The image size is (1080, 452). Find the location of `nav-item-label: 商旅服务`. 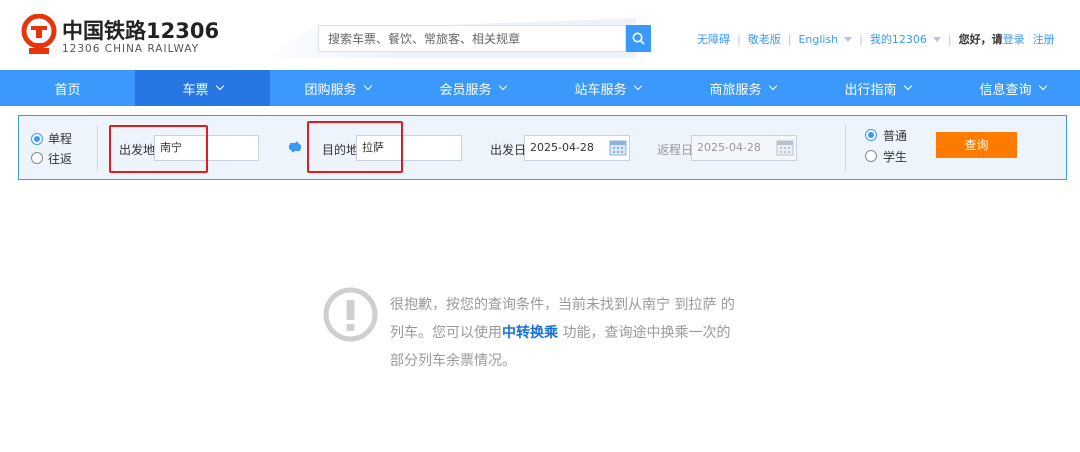

nav-item-label: 商旅服务 is located at coordinates (735, 90).